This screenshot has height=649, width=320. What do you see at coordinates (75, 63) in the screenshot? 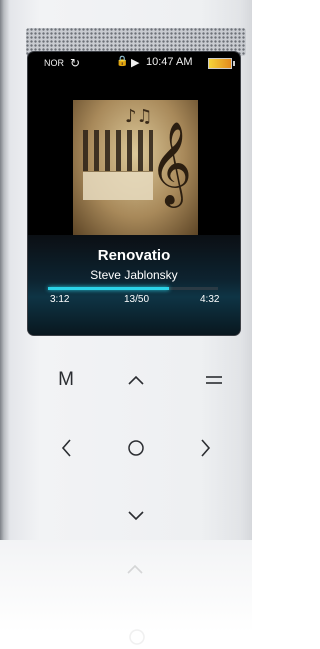
I see `repeat-icon: ↻` at bounding box center [75, 63].